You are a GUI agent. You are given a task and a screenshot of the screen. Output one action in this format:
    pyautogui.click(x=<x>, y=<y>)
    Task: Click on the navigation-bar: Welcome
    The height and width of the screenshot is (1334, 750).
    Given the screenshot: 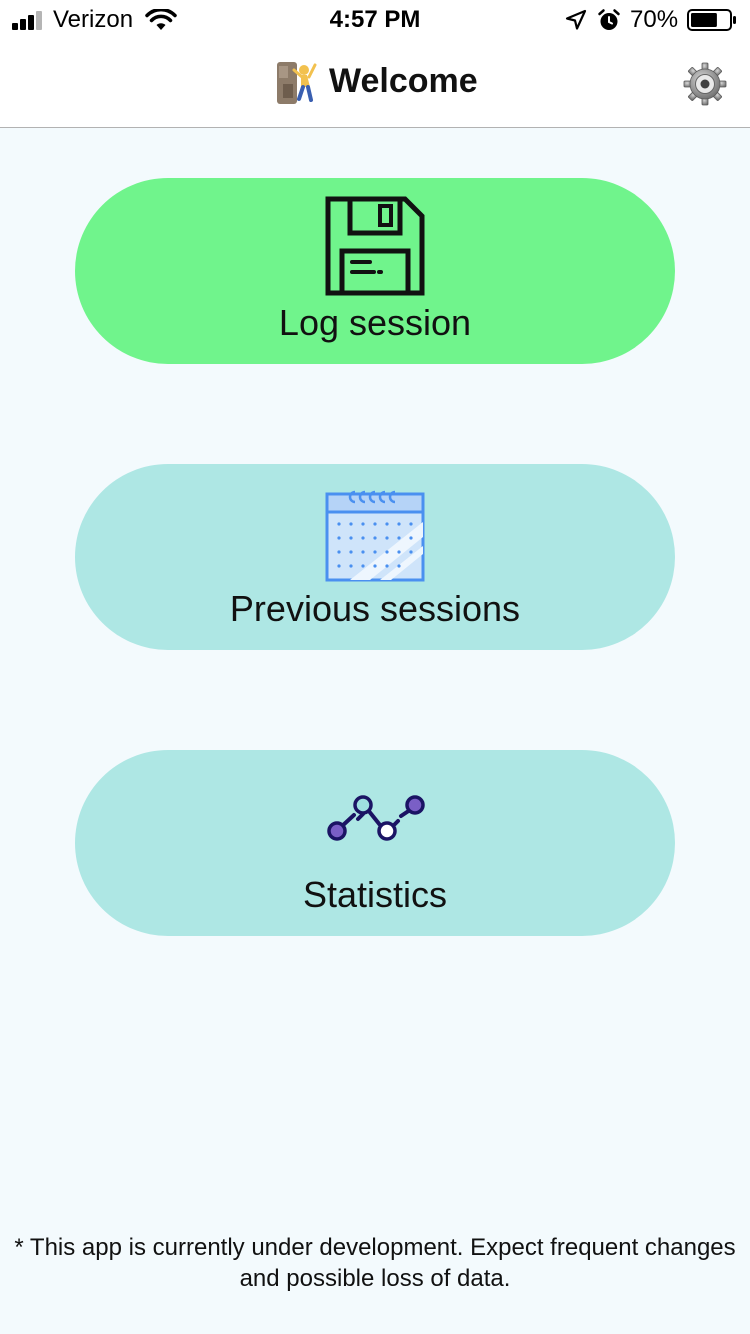 What is the action you would take?
    pyautogui.click(x=375, y=84)
    